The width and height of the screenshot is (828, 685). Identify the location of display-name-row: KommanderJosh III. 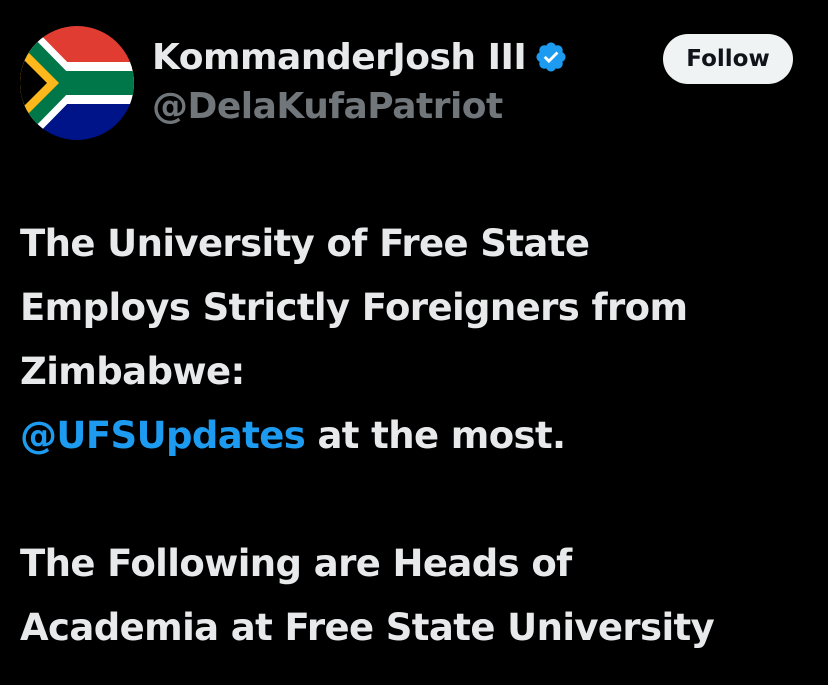
(360, 57).